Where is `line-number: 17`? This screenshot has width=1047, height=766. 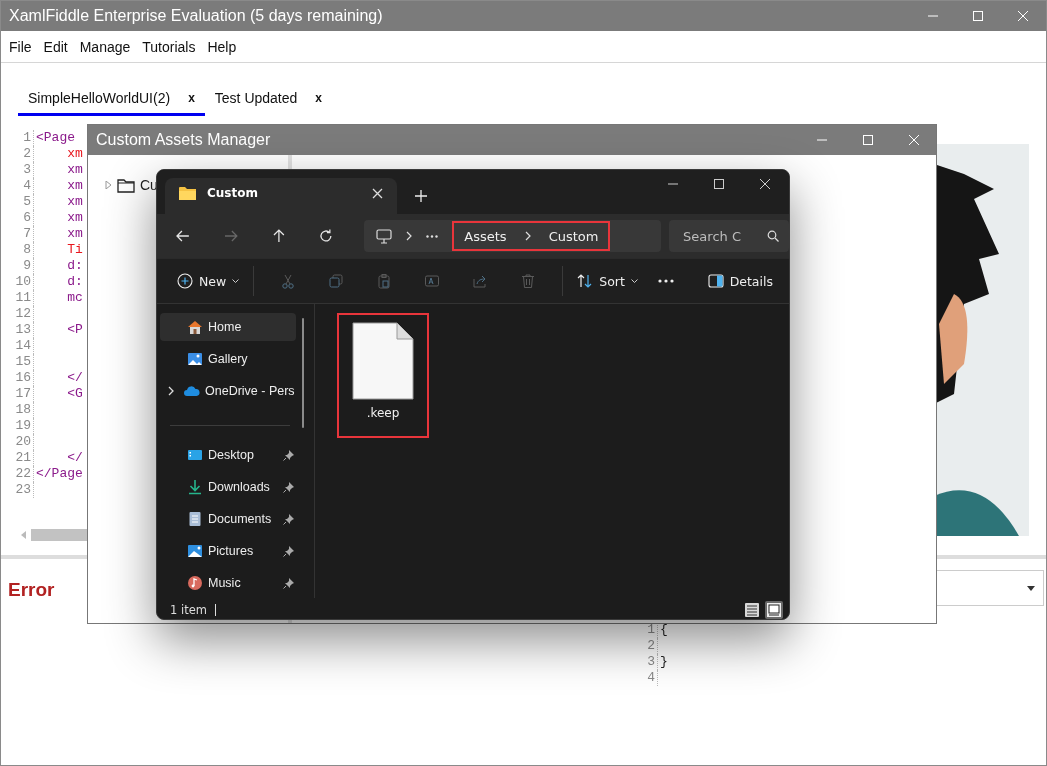
line-number: 17 is located at coordinates (17, 394).